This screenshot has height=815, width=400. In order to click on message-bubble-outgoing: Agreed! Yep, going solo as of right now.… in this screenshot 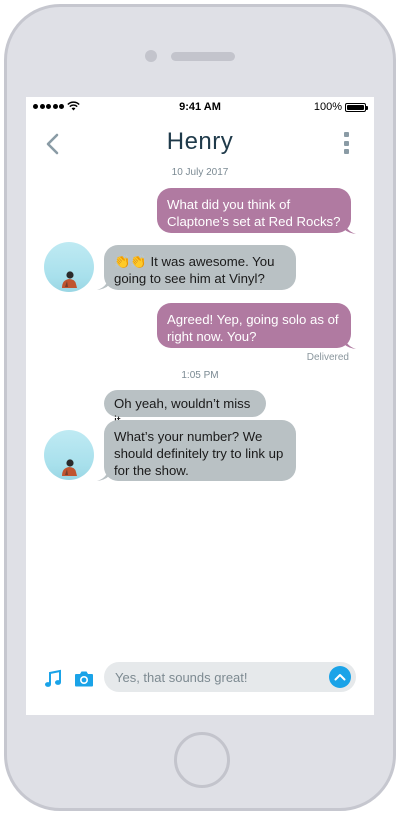, I will do `click(254, 325)`.